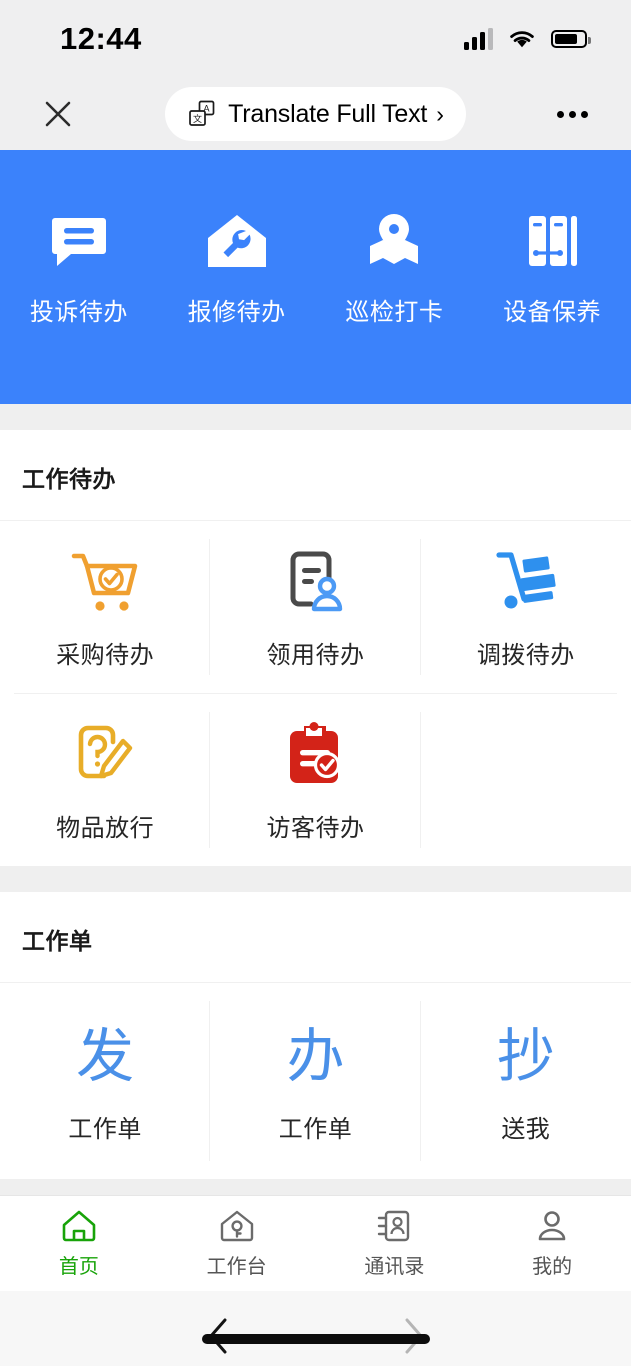 The width and height of the screenshot is (631, 1366). What do you see at coordinates (394, 1225) in the screenshot?
I see `contacts-icon` at bounding box center [394, 1225].